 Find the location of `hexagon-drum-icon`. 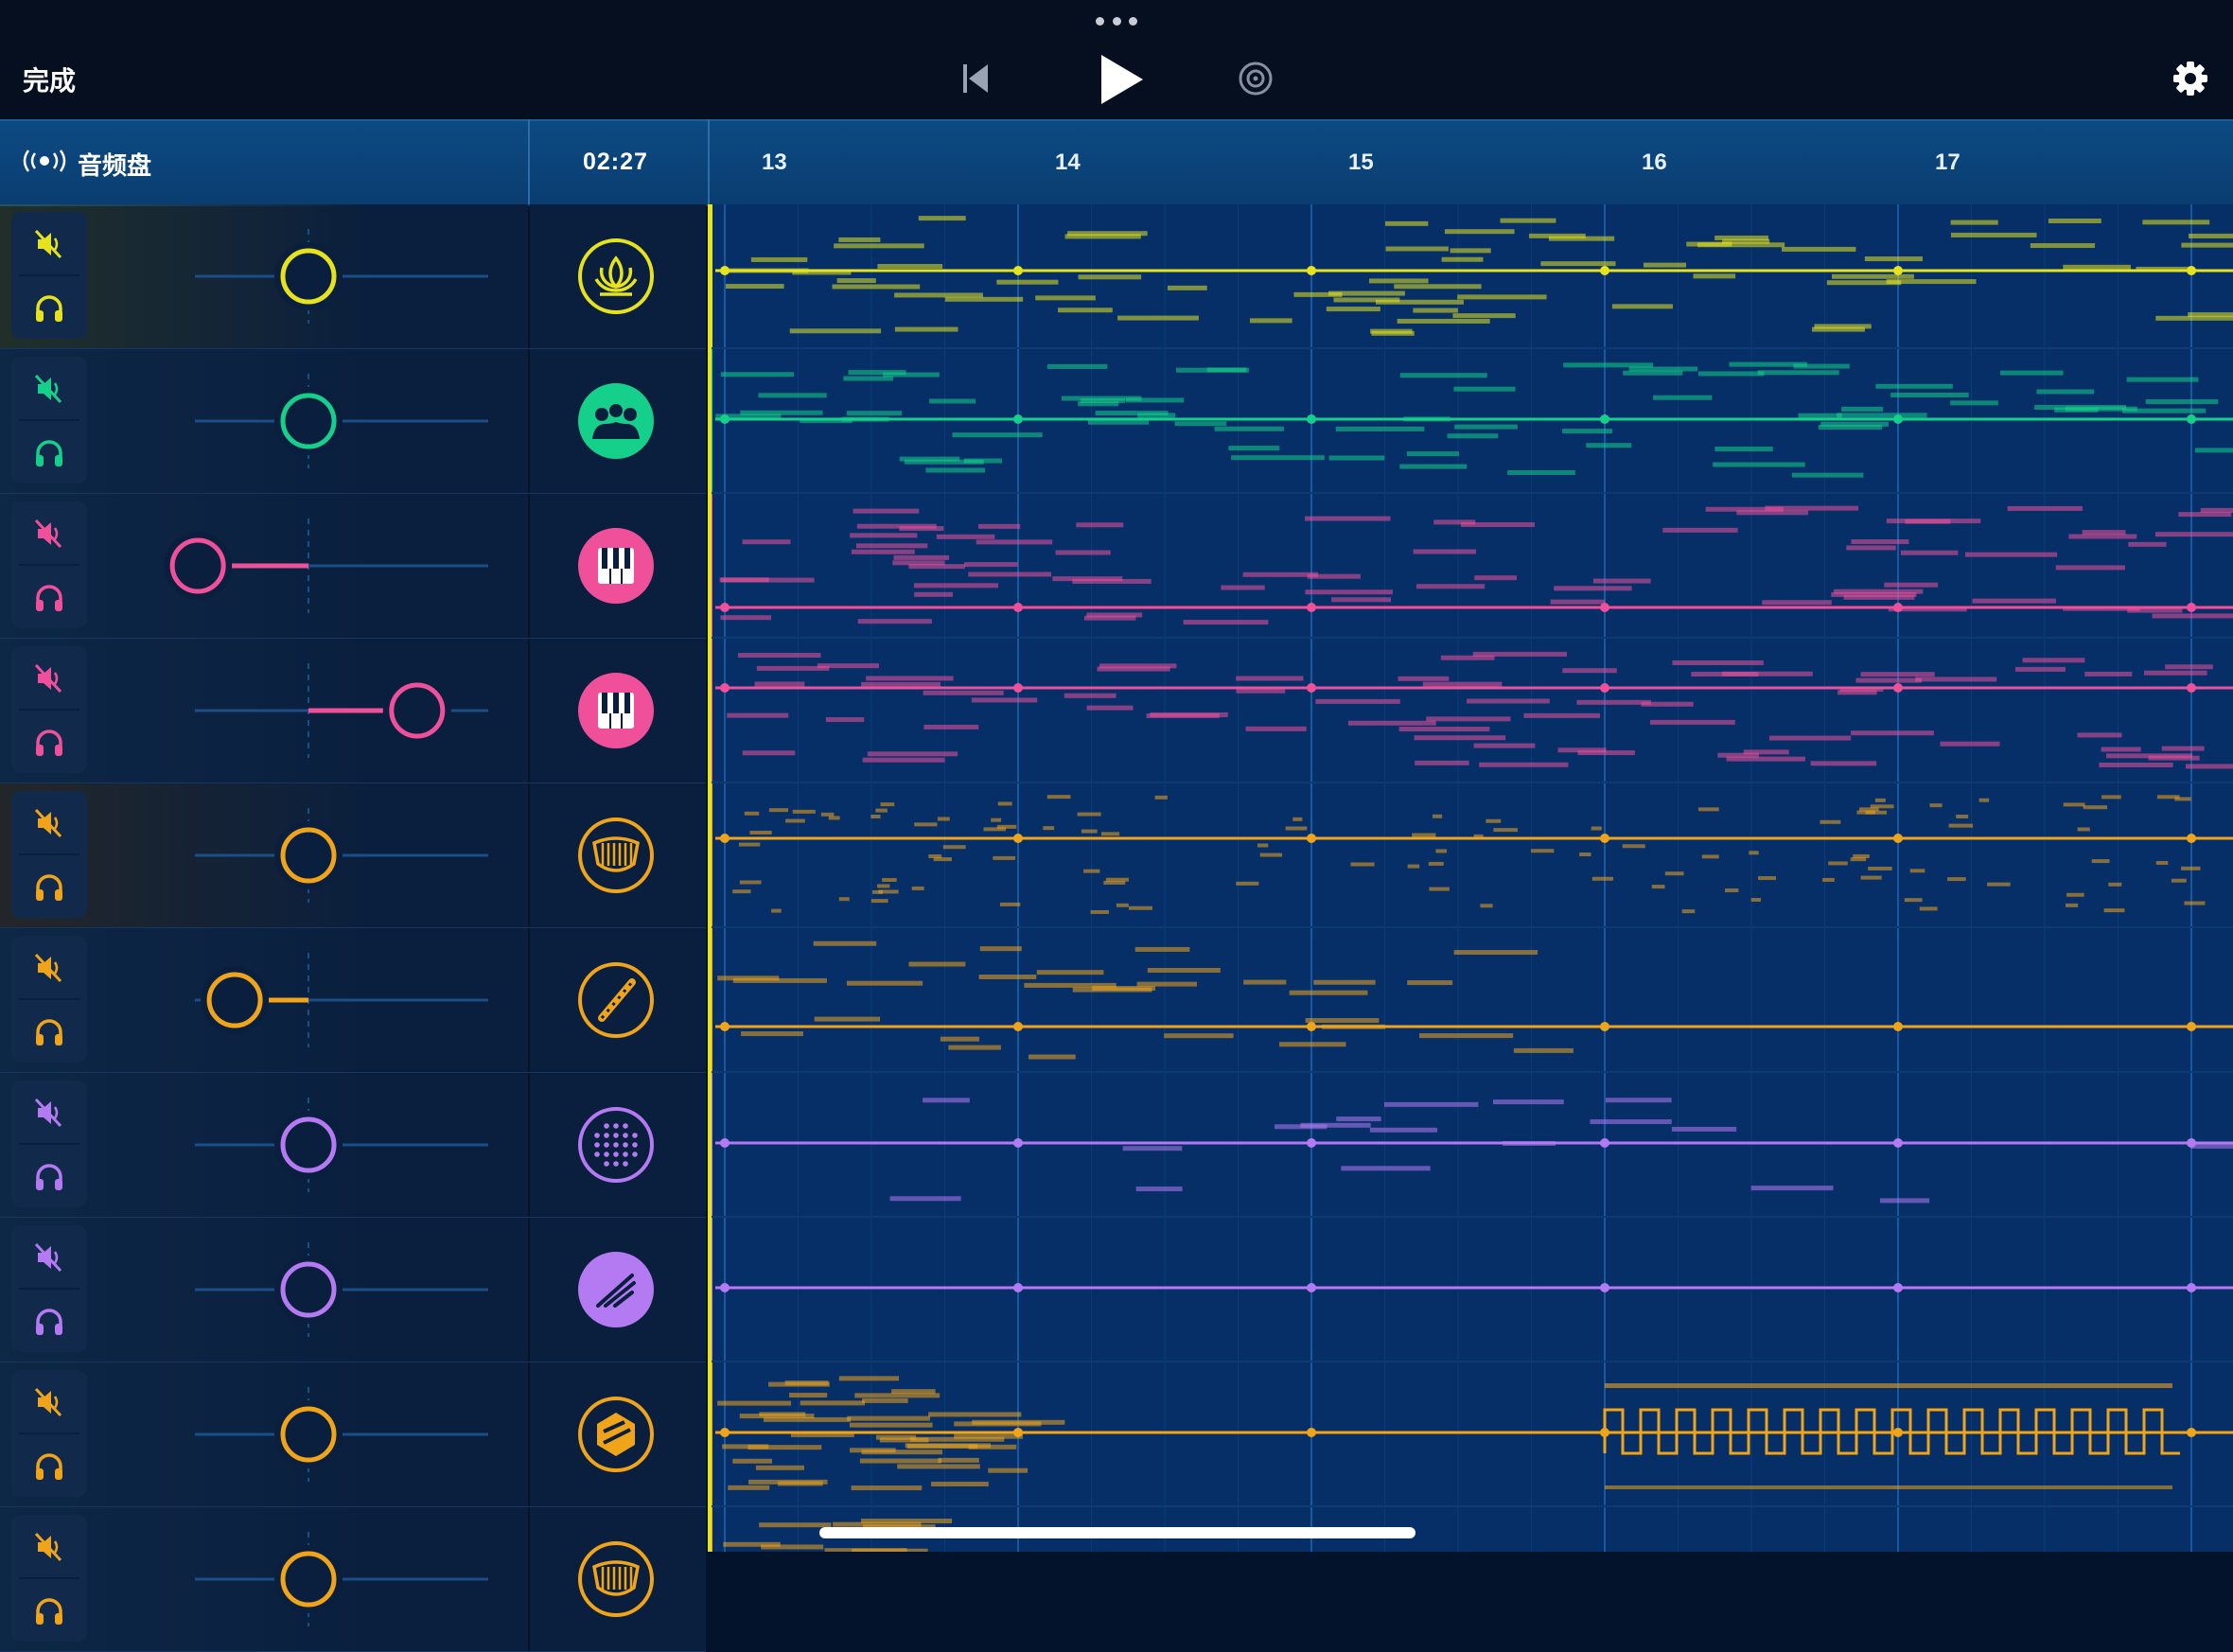

hexagon-drum-icon is located at coordinates (616, 1434).